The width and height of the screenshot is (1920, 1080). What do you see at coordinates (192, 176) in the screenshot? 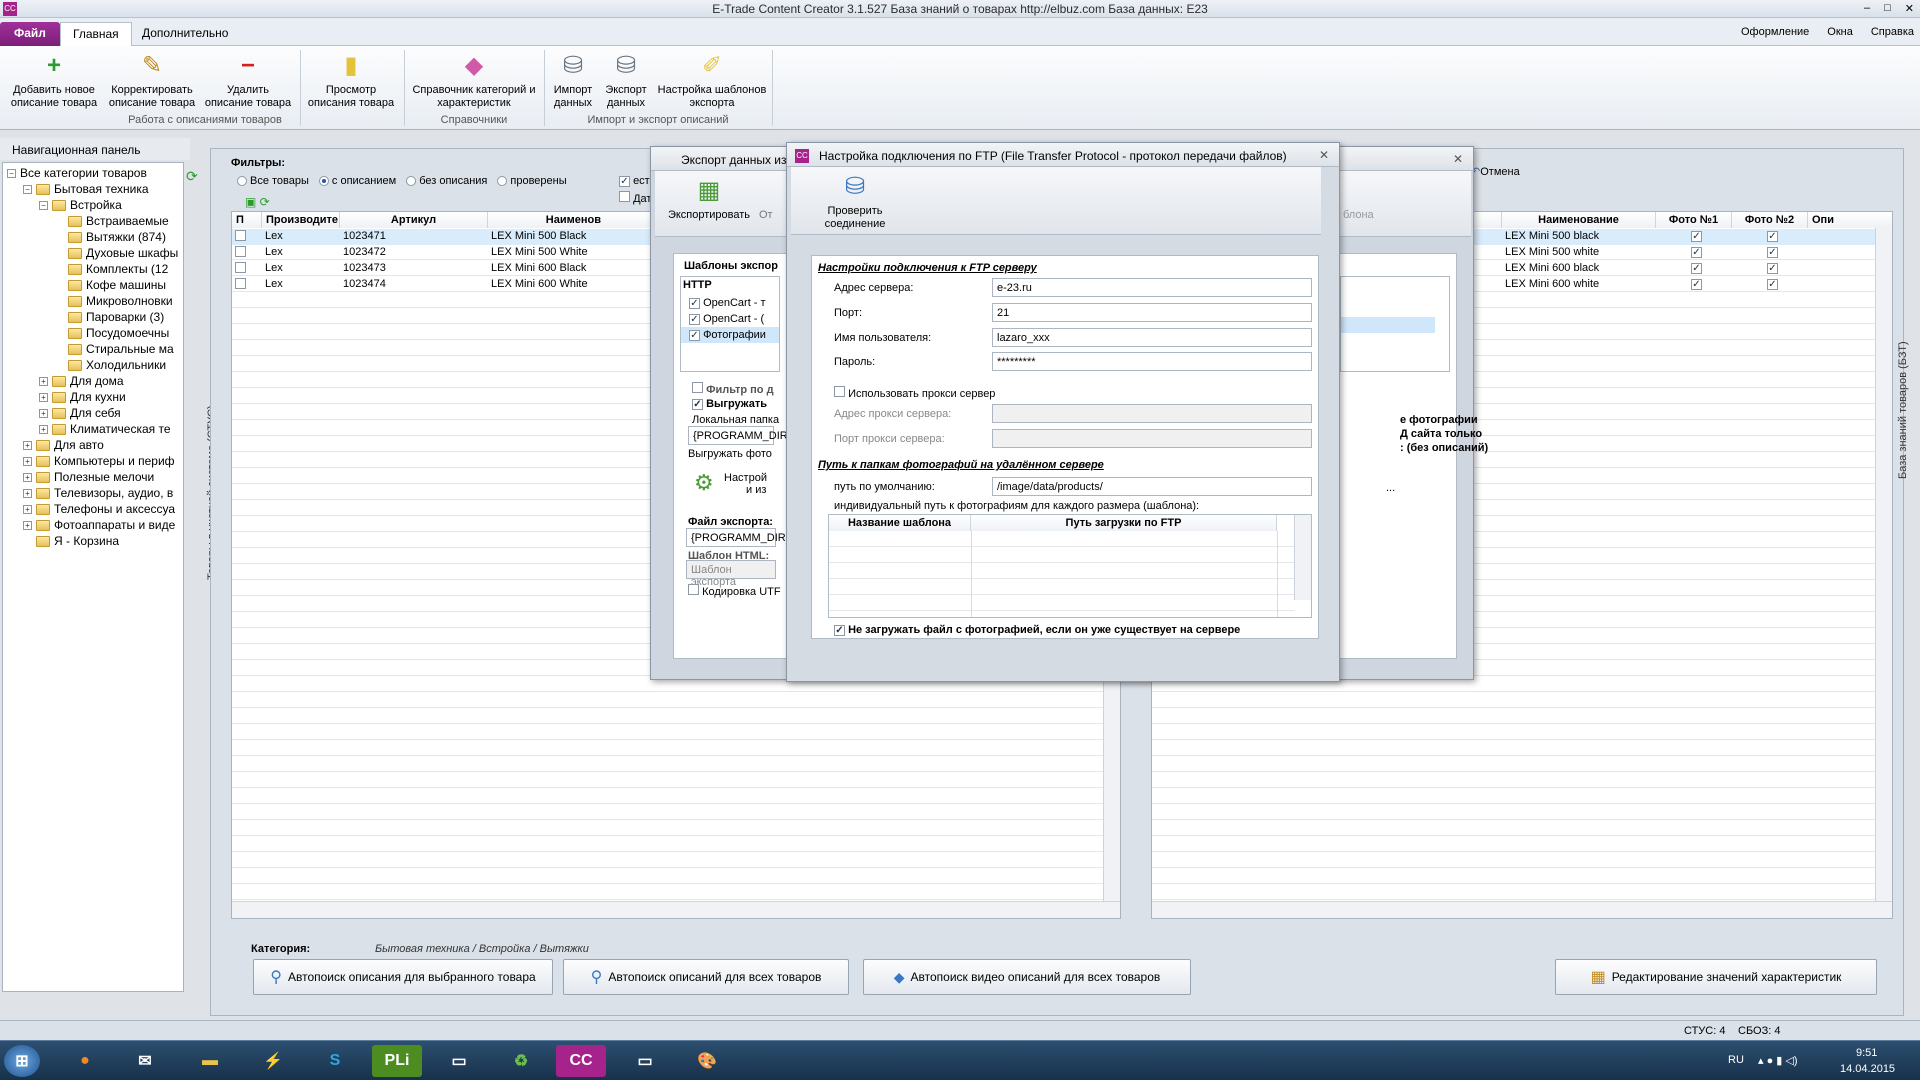
I see `refresh-icon: ⟳` at bounding box center [192, 176].